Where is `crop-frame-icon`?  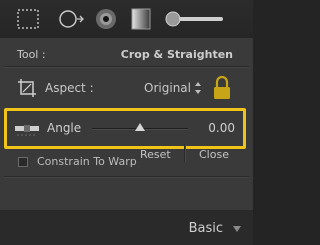 crop-frame-icon is located at coordinates (27, 88).